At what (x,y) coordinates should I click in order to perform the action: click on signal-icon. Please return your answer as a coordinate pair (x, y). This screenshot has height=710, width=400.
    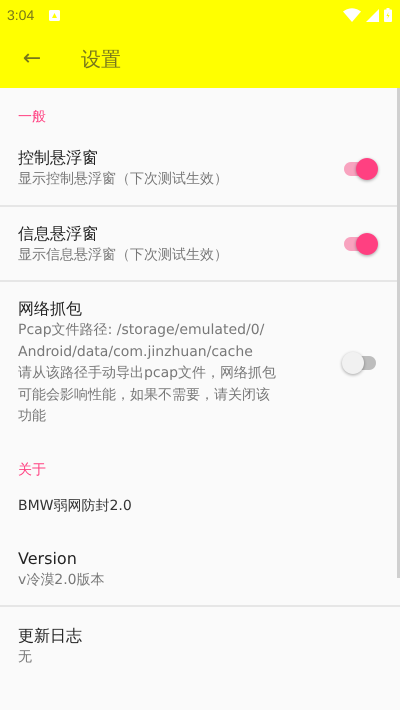
    Looking at the image, I should click on (372, 15).